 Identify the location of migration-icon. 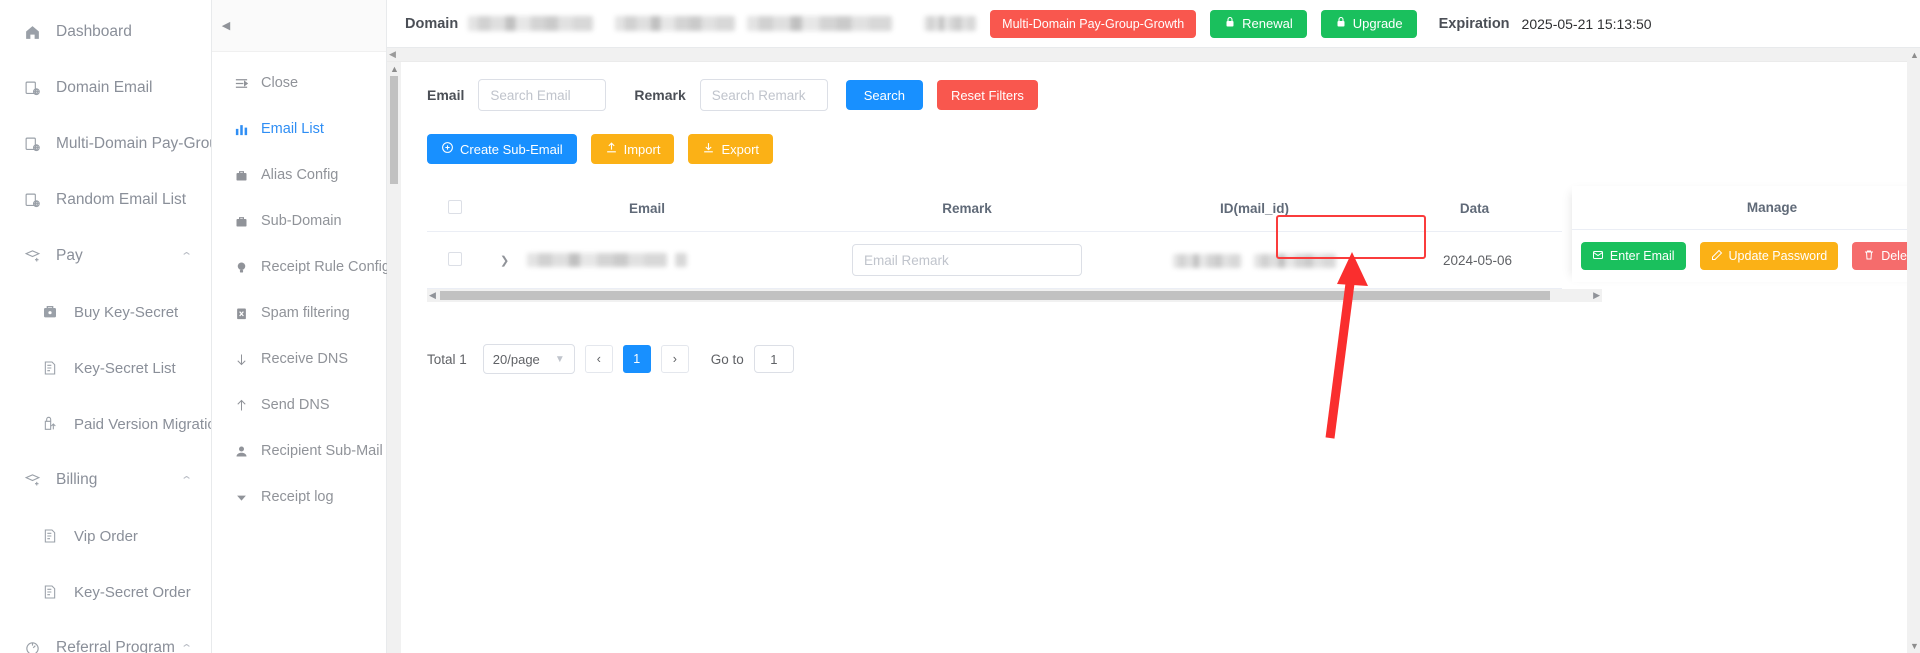
(50, 424).